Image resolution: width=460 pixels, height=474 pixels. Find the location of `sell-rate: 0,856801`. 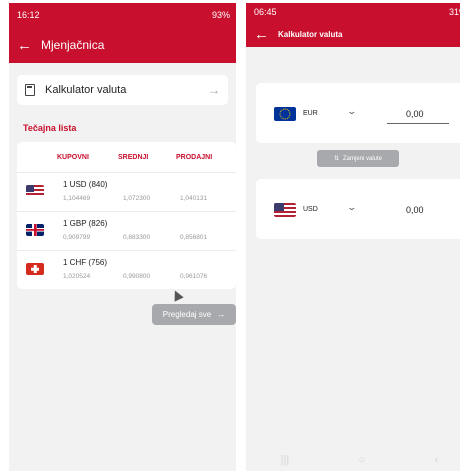

sell-rate: 0,856801 is located at coordinates (194, 237).